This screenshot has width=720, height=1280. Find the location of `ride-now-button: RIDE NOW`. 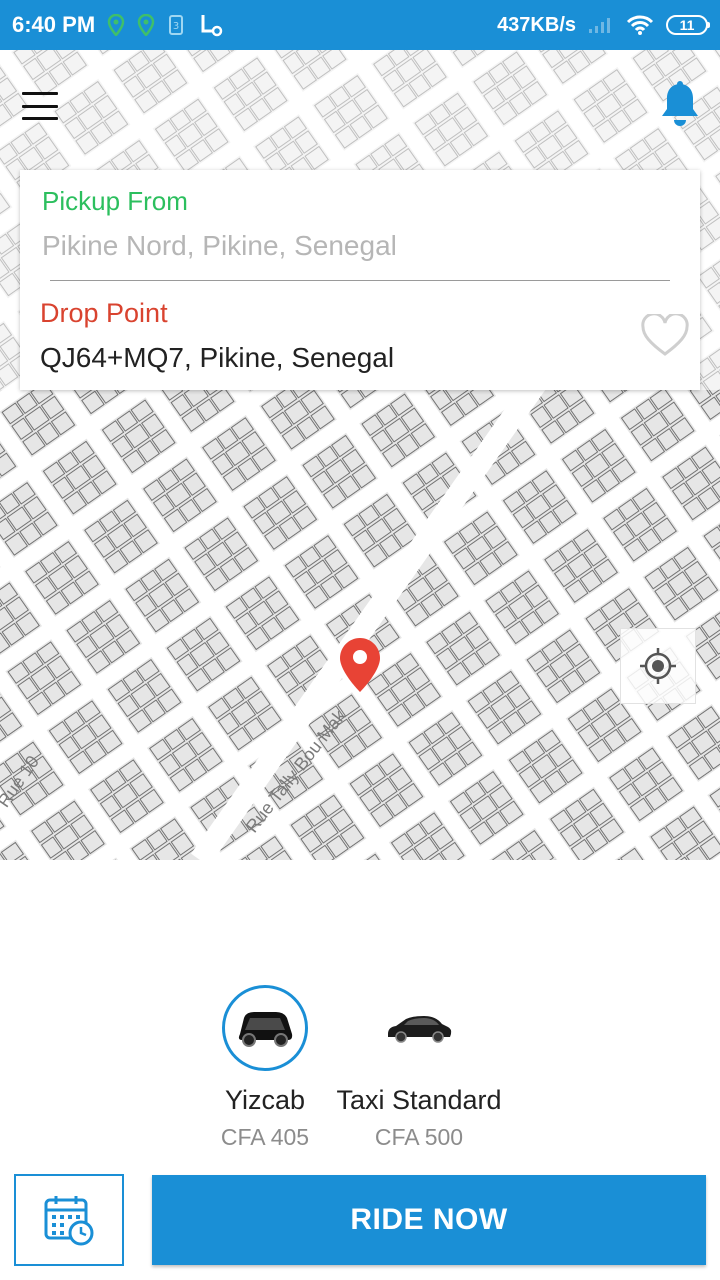

ride-now-button: RIDE NOW is located at coordinates (429, 1220).